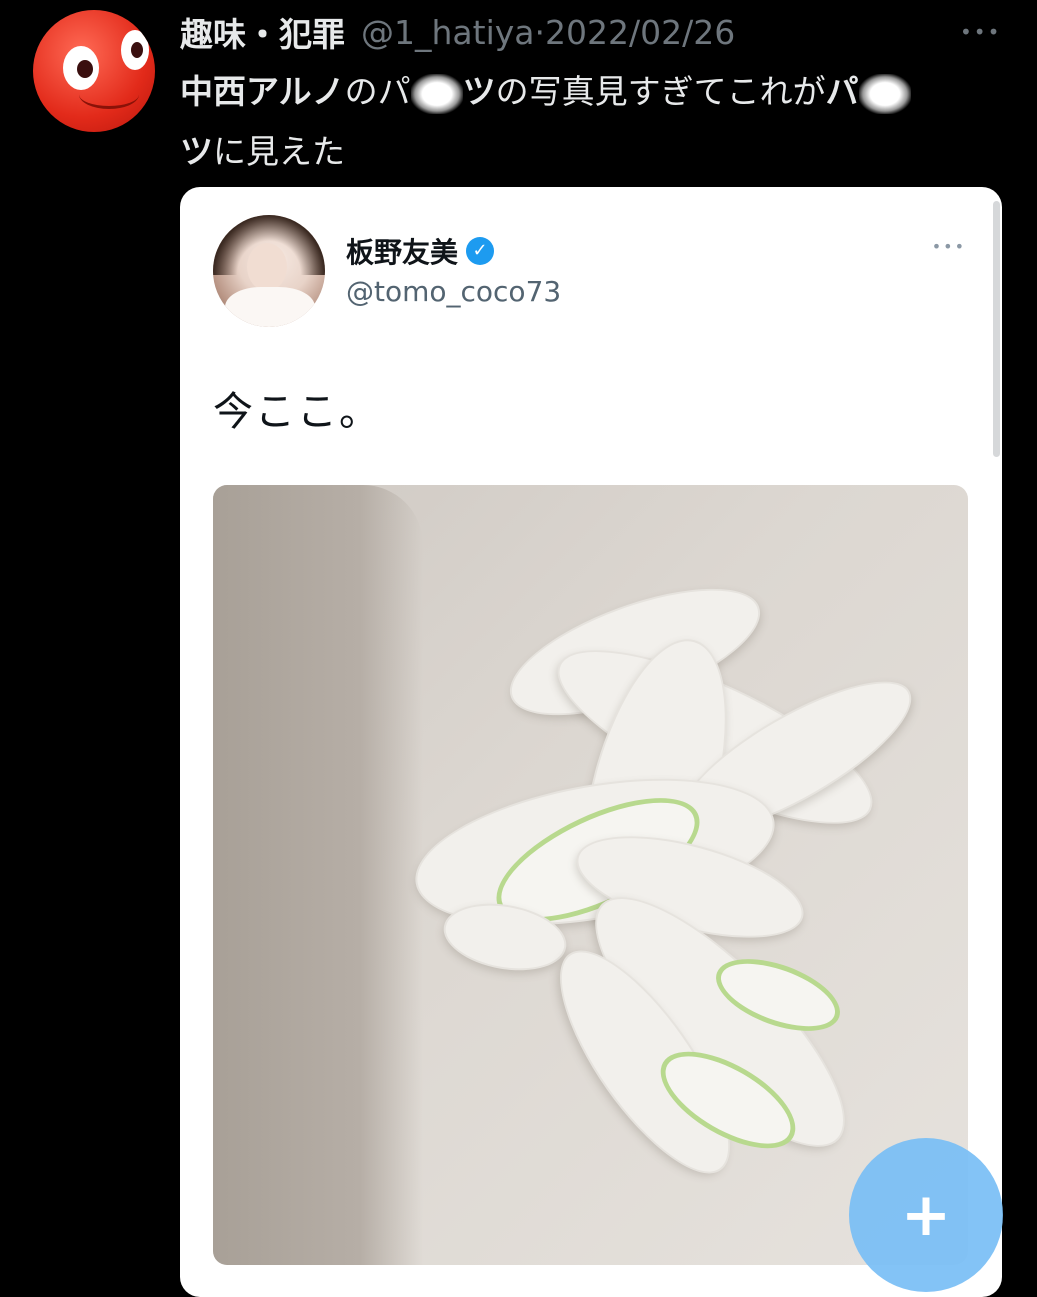 The image size is (1037, 1297). Describe the element at coordinates (996, 329) in the screenshot. I see `scrollbar` at that location.